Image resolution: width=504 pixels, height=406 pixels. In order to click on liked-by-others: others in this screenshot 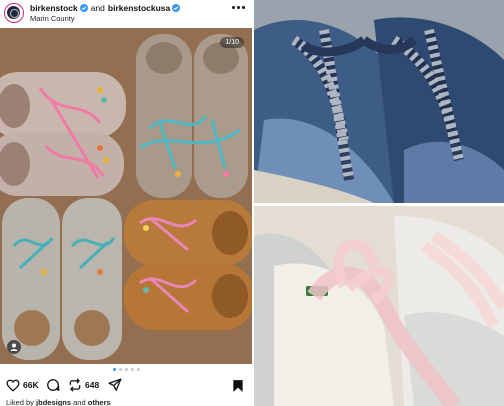, I will do `click(99, 402)`.